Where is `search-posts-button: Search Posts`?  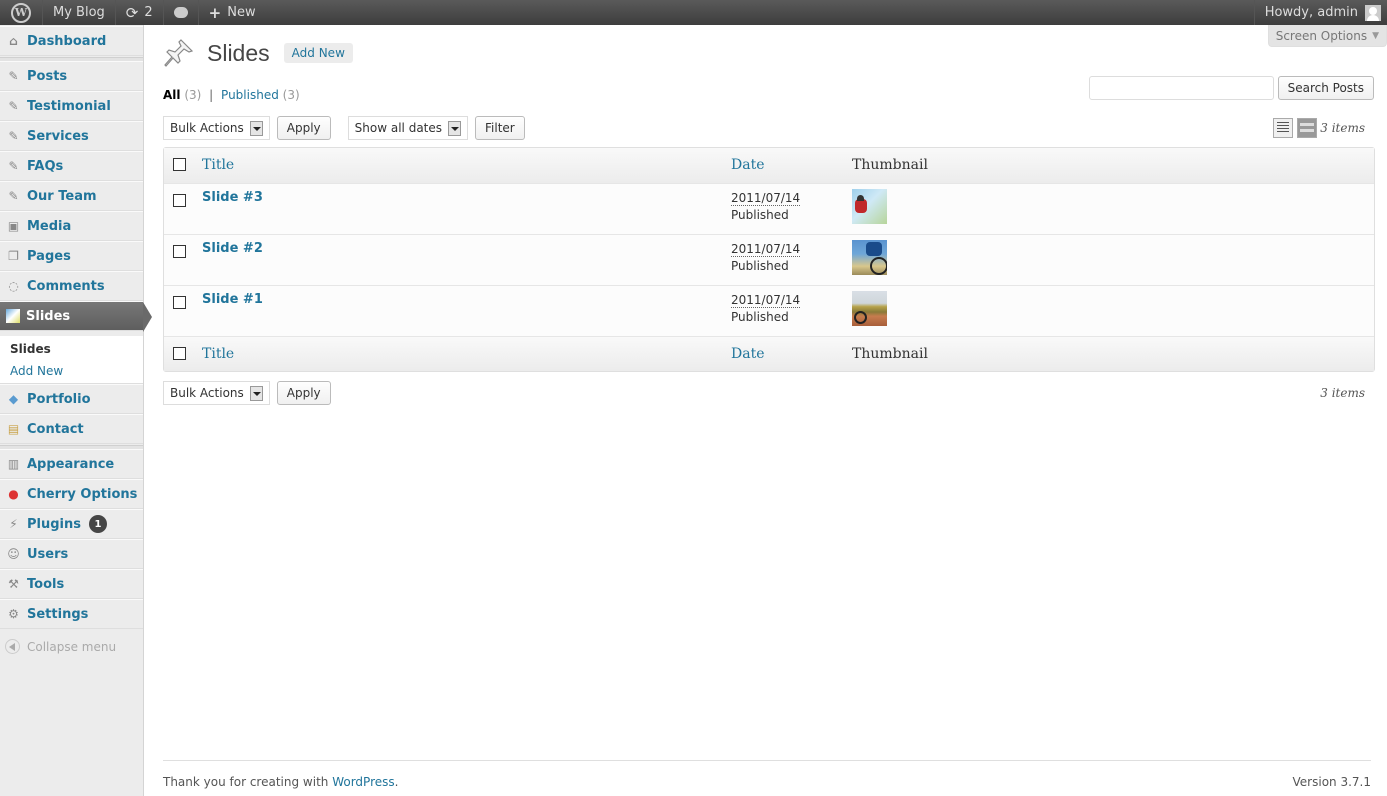
search-posts-button: Search Posts is located at coordinates (1325, 88).